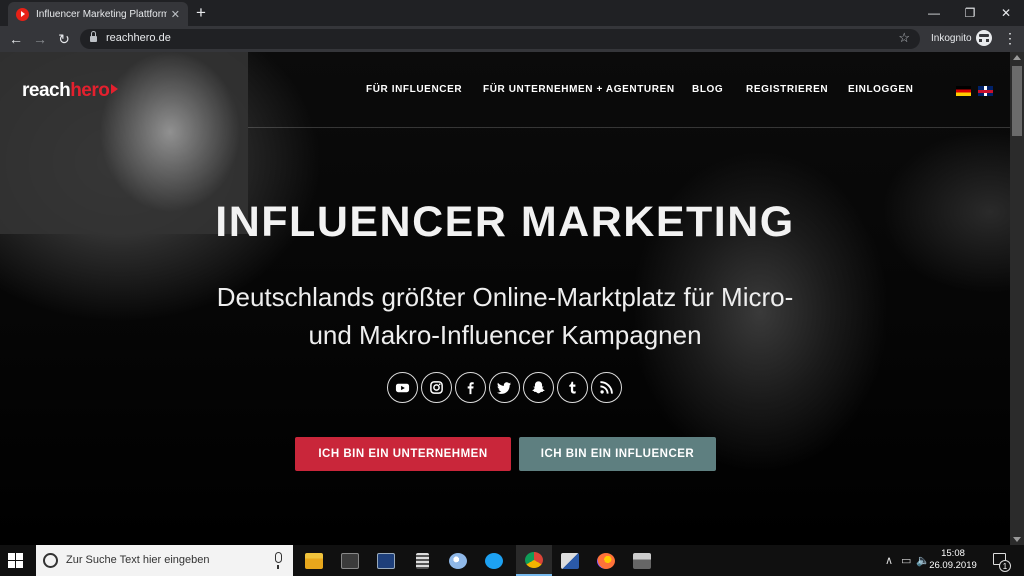 The image size is (1024, 576). I want to click on microphone-icon, so click(278, 560).